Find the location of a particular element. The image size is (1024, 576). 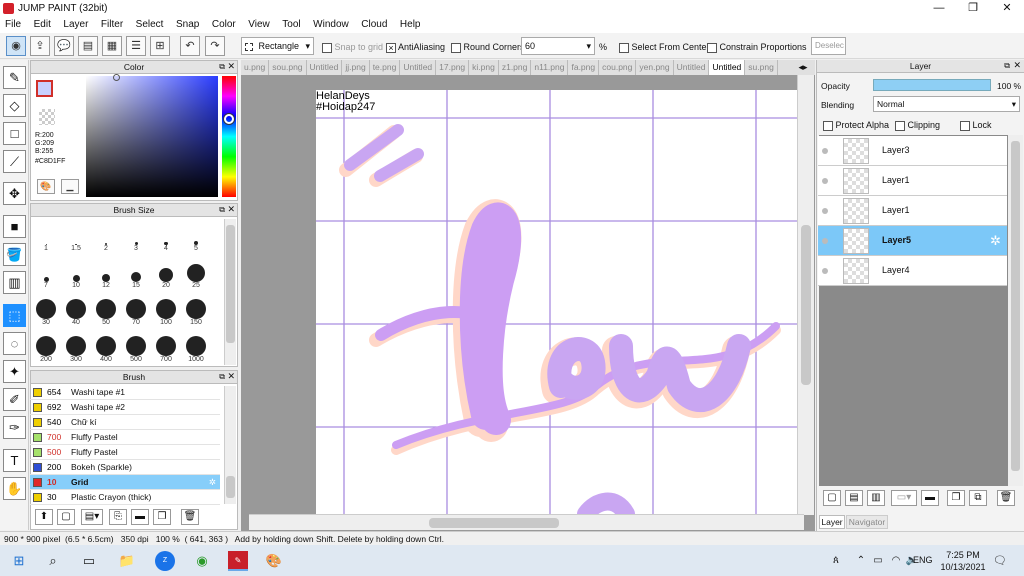

select-from-center-checkbox: Select From Center is located at coordinates (664, 47).